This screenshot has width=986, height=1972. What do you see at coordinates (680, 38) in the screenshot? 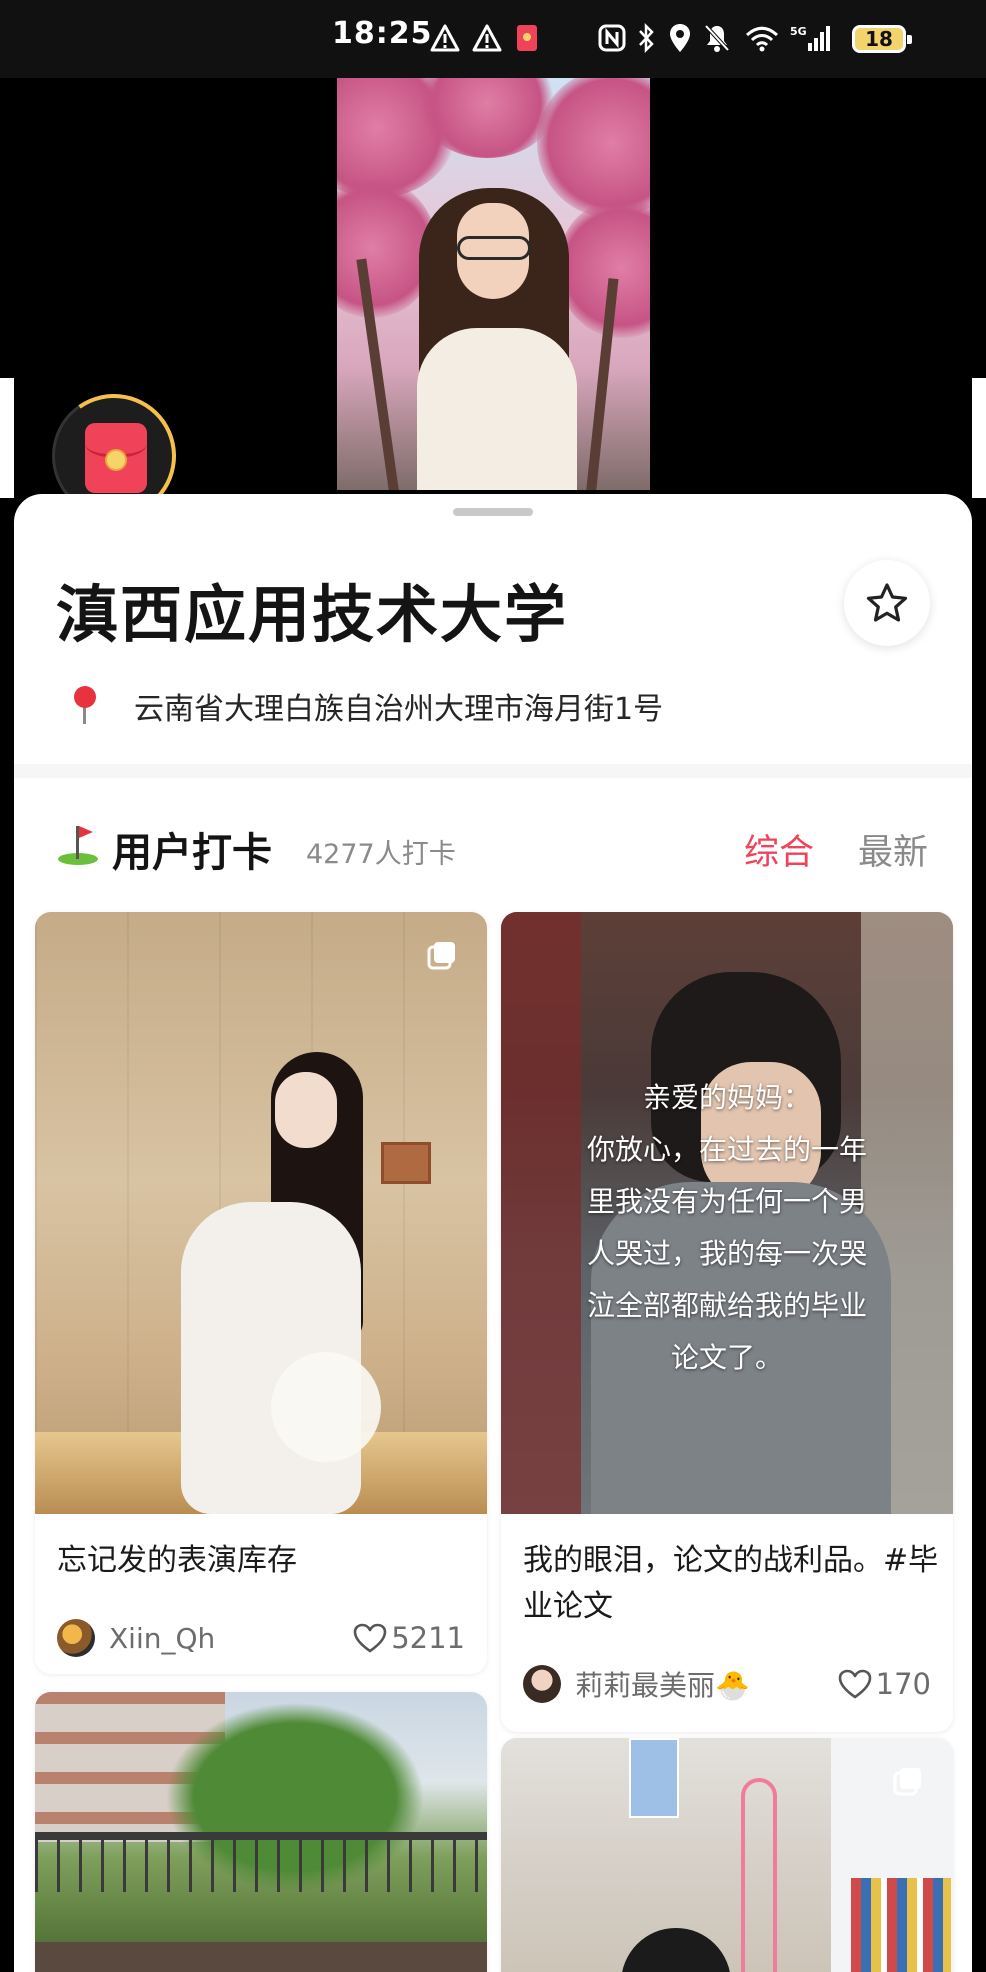
I see `location-icon` at bounding box center [680, 38].